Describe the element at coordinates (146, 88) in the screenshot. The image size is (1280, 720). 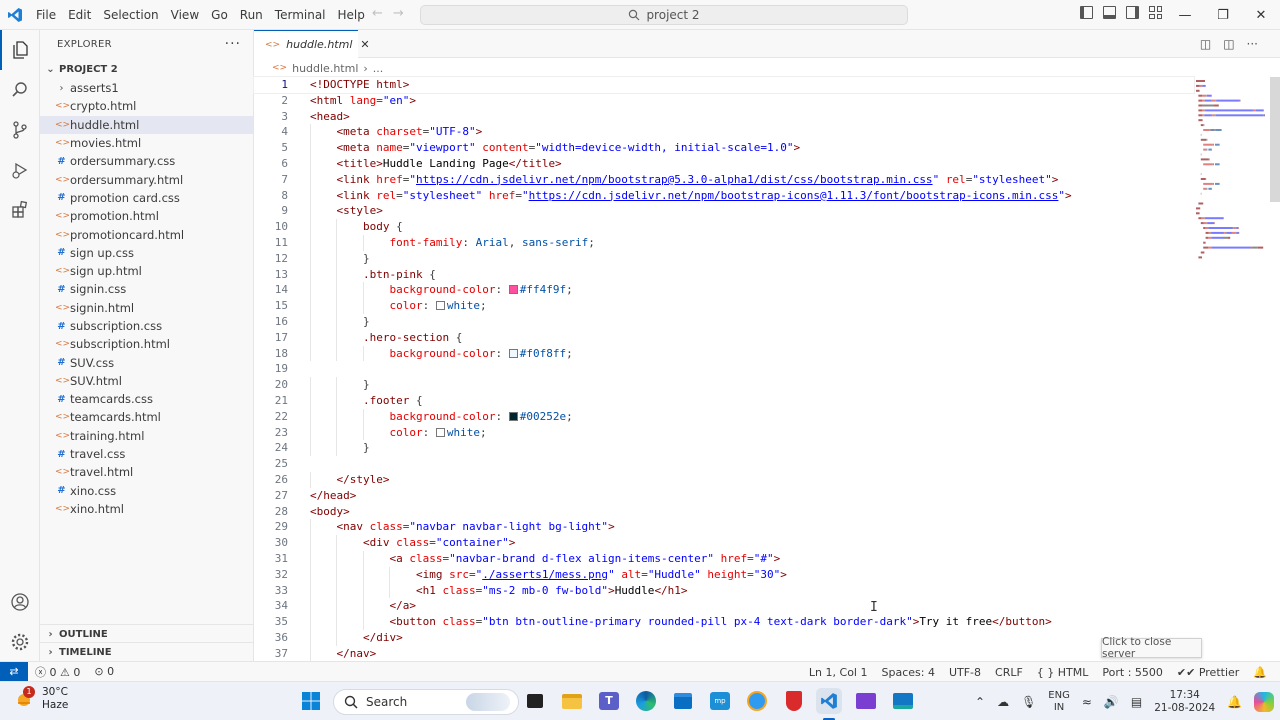
I see `file-item: › asserts1` at that location.